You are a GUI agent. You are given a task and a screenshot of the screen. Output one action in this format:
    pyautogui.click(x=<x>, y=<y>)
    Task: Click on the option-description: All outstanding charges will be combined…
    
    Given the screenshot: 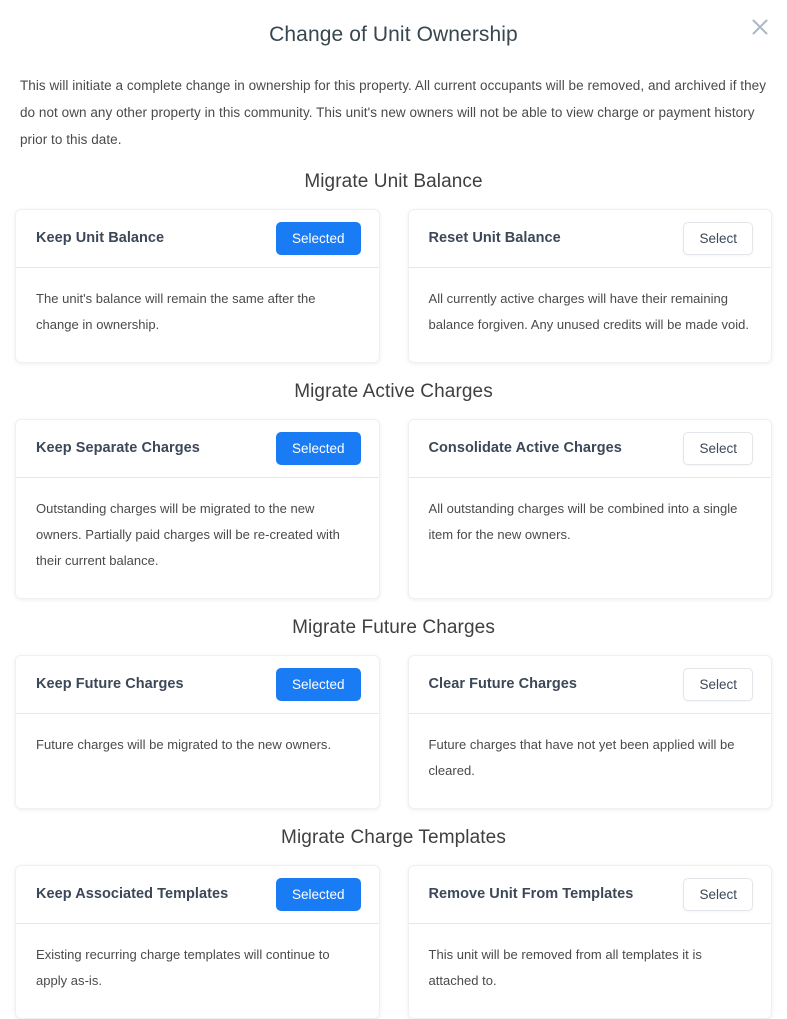 What is the action you would take?
    pyautogui.click(x=583, y=521)
    